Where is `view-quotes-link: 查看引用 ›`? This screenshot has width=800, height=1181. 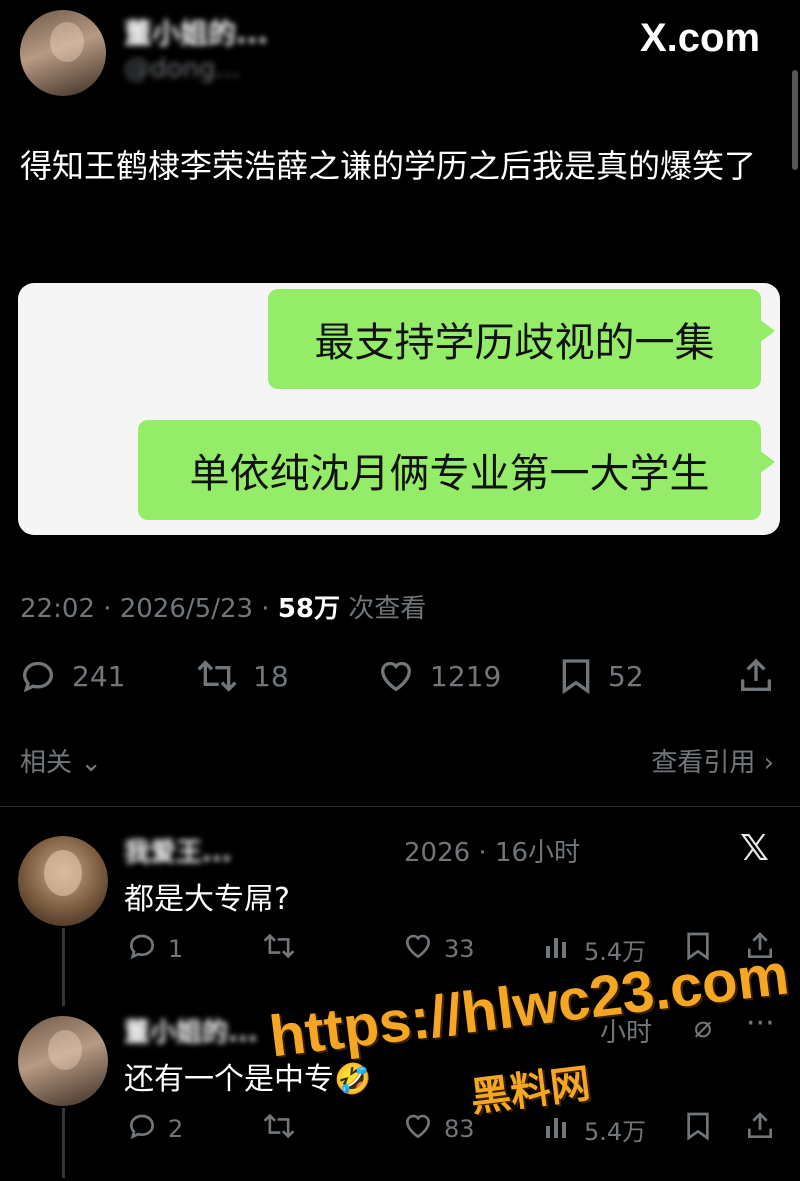
view-quotes-link: 查看引用 › is located at coordinates (712, 760).